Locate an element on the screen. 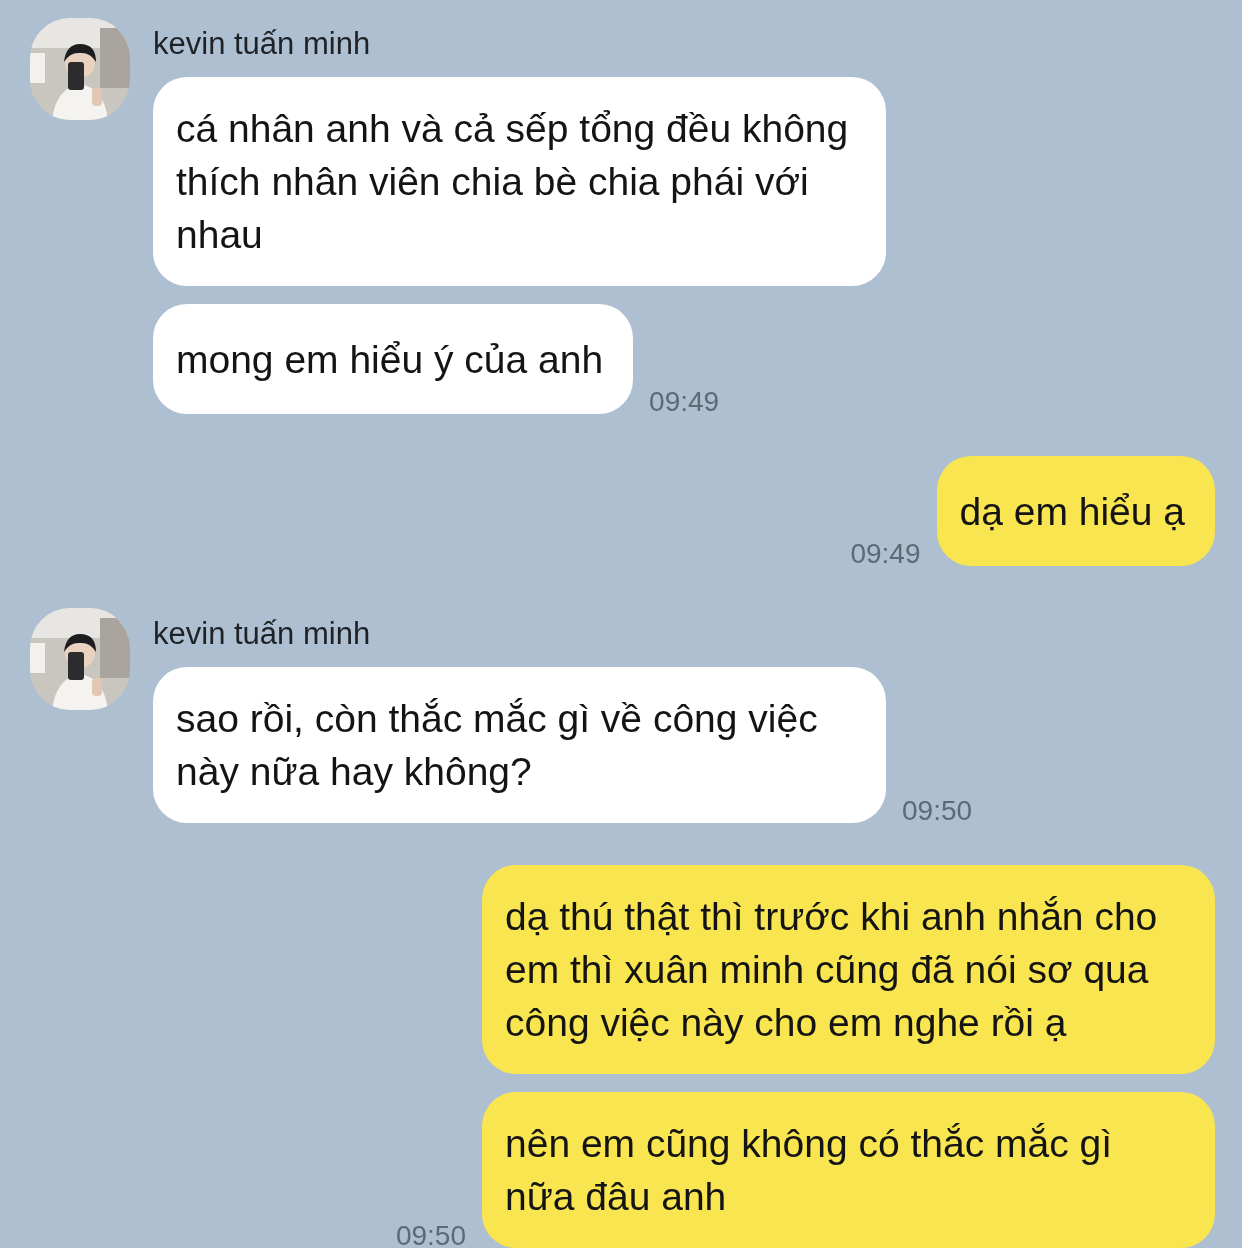  message-bubble: cá nhân anh và cả sếp tổng đều không thích nhân viên chia bè chia phái với nhau is located at coordinates (519, 181).